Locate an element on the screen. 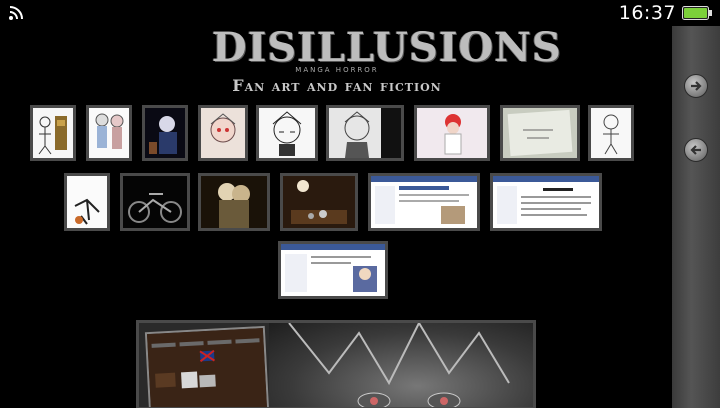 The height and width of the screenshot is (408, 720). back-button is located at coordinates (696, 150).